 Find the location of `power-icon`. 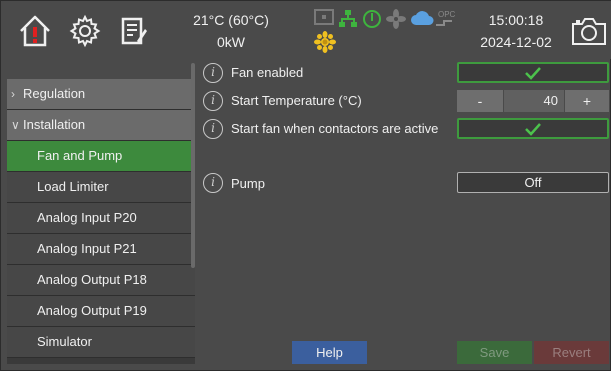

power-icon is located at coordinates (372, 19).